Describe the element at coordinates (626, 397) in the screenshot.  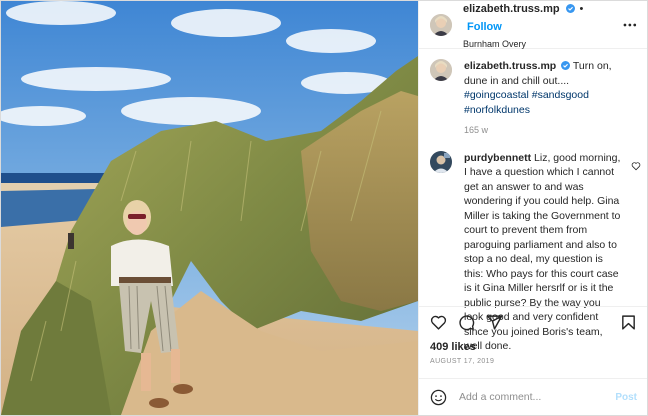
I see `post-button: Post` at that location.